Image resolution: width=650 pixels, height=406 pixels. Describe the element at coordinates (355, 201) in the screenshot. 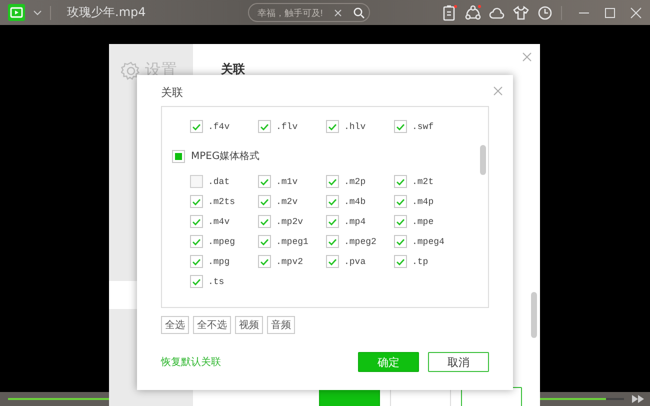

I see `extension-label: .m4b` at that location.